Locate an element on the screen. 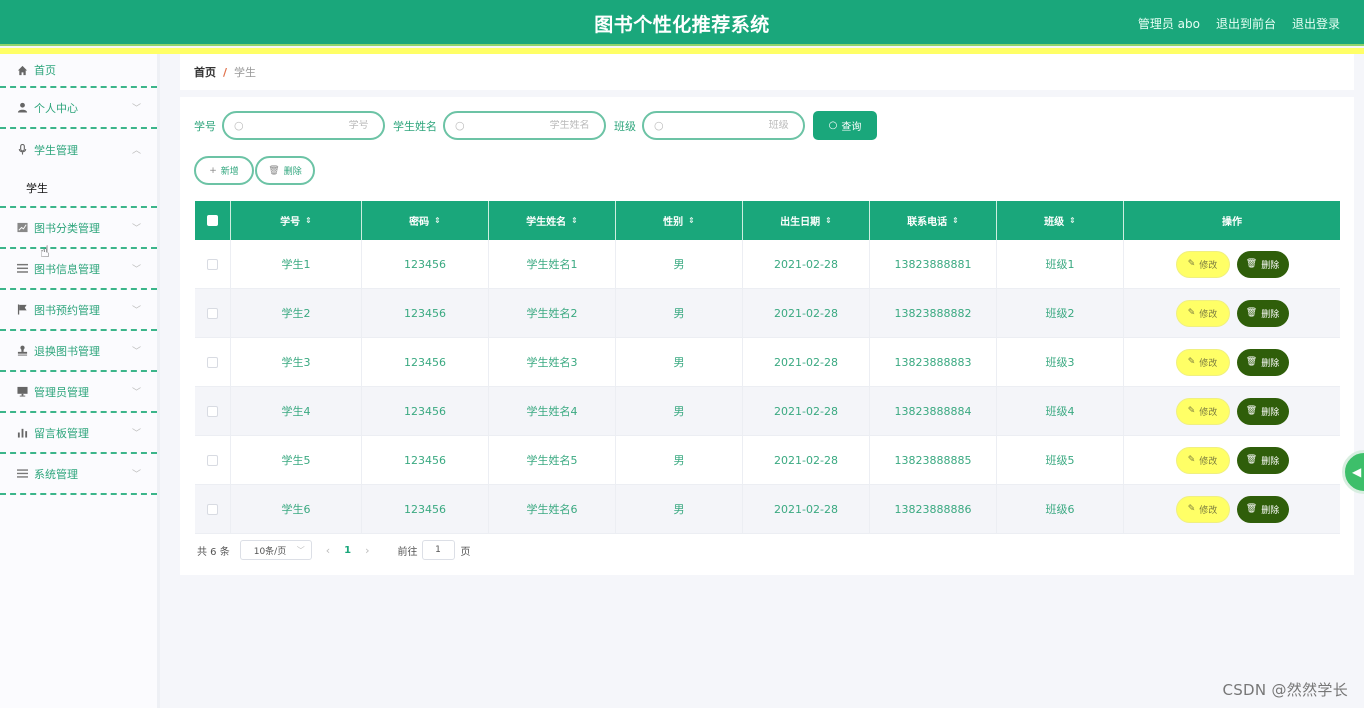  row-actions: ✎ 修改 🗑 删除 is located at coordinates (1232, 411).